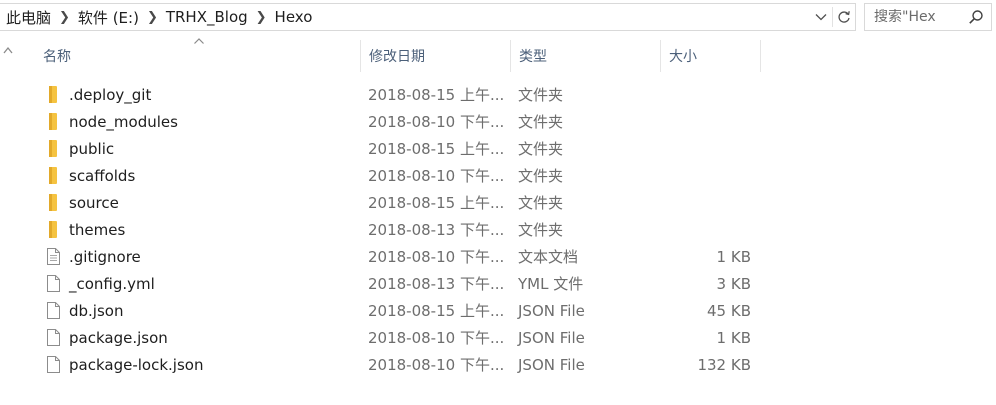 This screenshot has height=405, width=996. I want to click on column-header-name-label: 名称, so click(57, 57).